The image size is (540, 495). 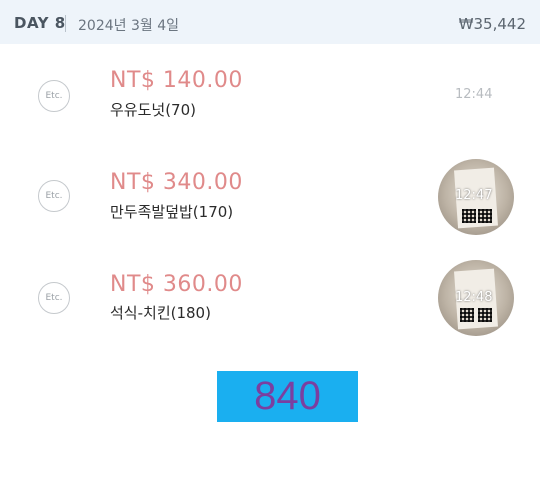 I want to click on expense-amount: NT$ 140.00, so click(x=176, y=80).